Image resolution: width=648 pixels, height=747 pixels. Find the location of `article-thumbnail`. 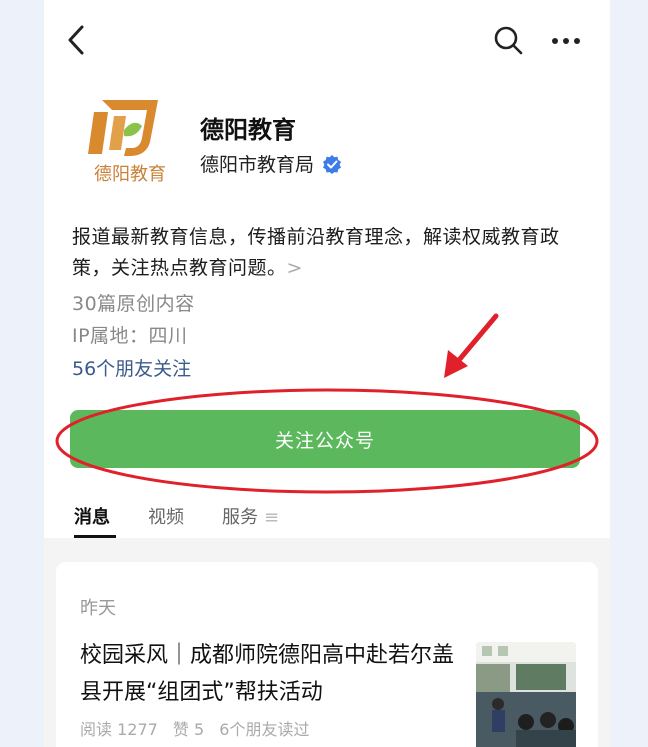

article-thumbnail is located at coordinates (526, 694).